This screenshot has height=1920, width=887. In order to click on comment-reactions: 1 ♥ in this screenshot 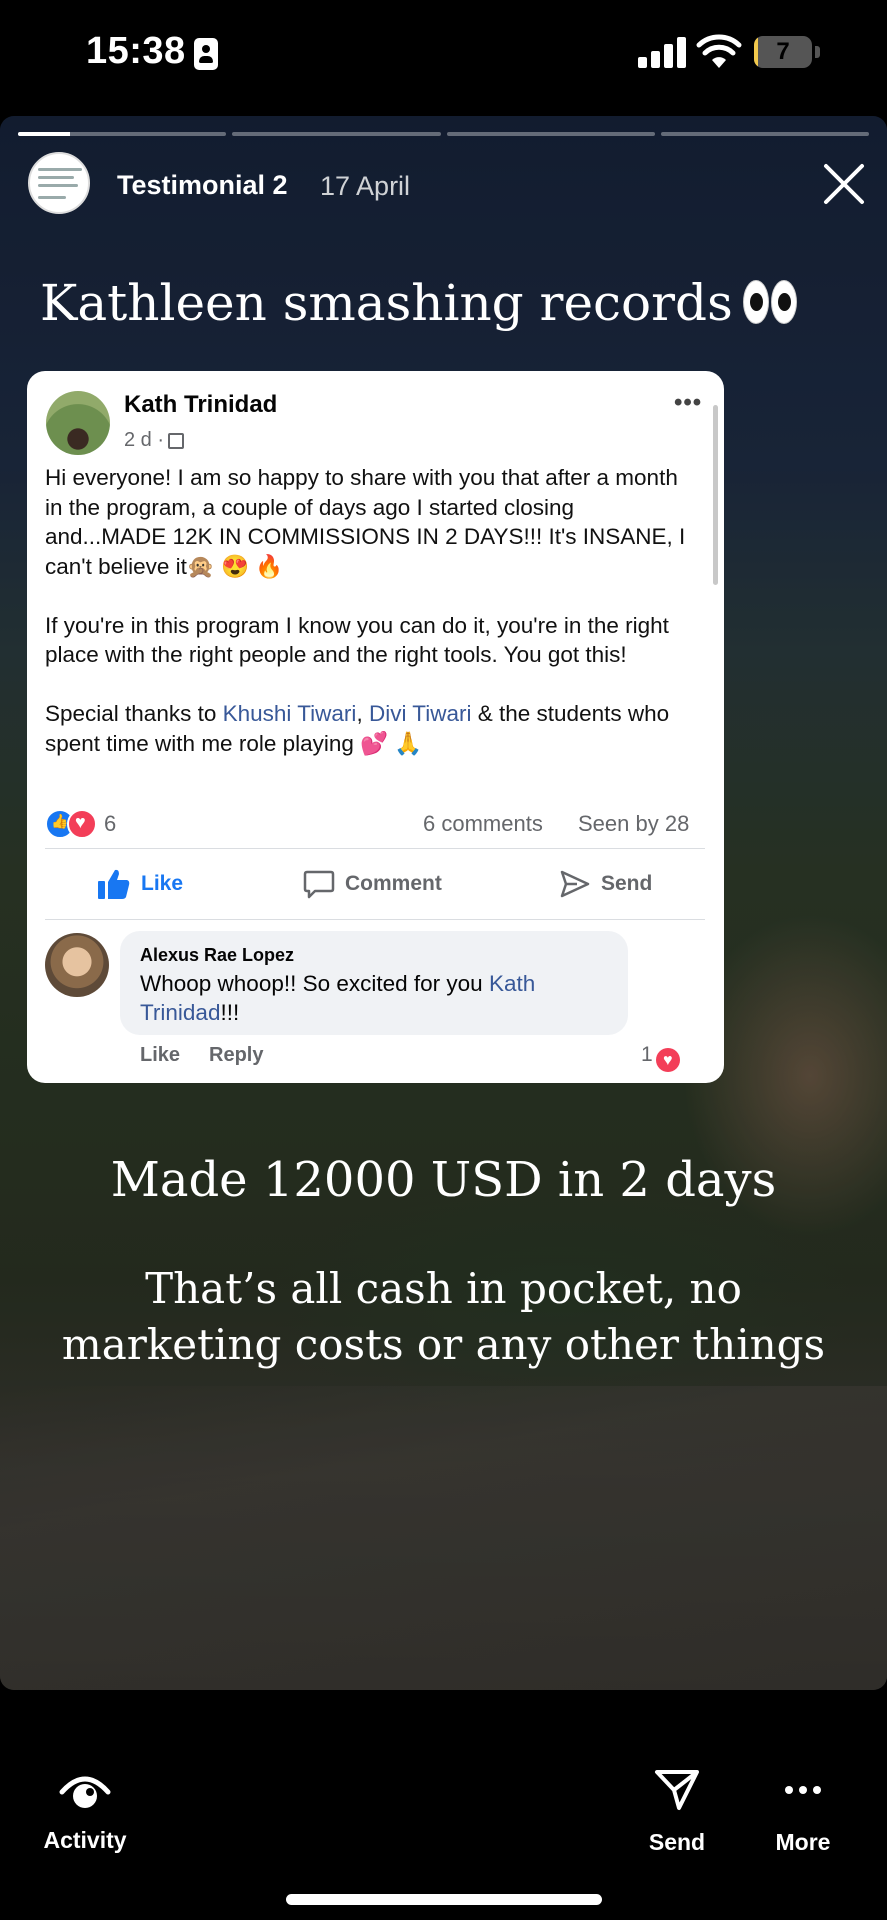, I will do `click(660, 1057)`.